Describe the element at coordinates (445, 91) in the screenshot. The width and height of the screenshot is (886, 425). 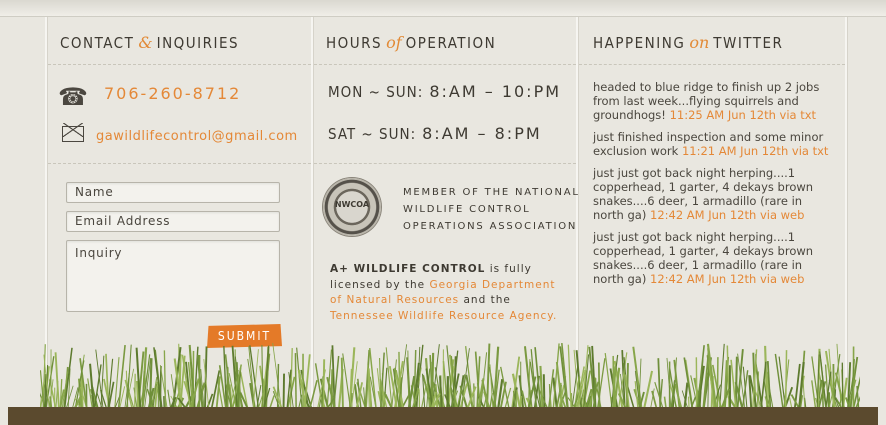
I see `hours-row: MON ~ SUN: 8:AM – 10:PM` at that location.